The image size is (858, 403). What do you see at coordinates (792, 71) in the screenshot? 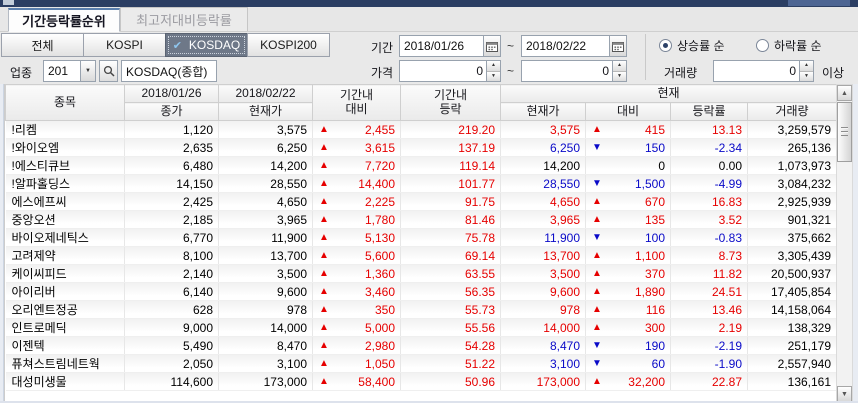
I see `volume-value: 0` at bounding box center [792, 71].